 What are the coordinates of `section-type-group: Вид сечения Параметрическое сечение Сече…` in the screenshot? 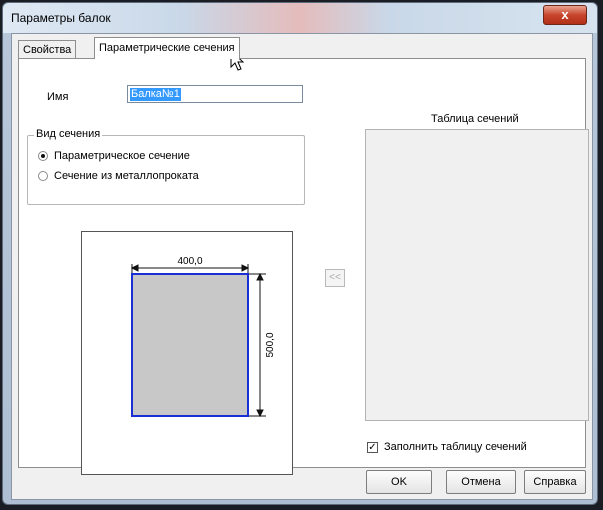 It's located at (166, 166).